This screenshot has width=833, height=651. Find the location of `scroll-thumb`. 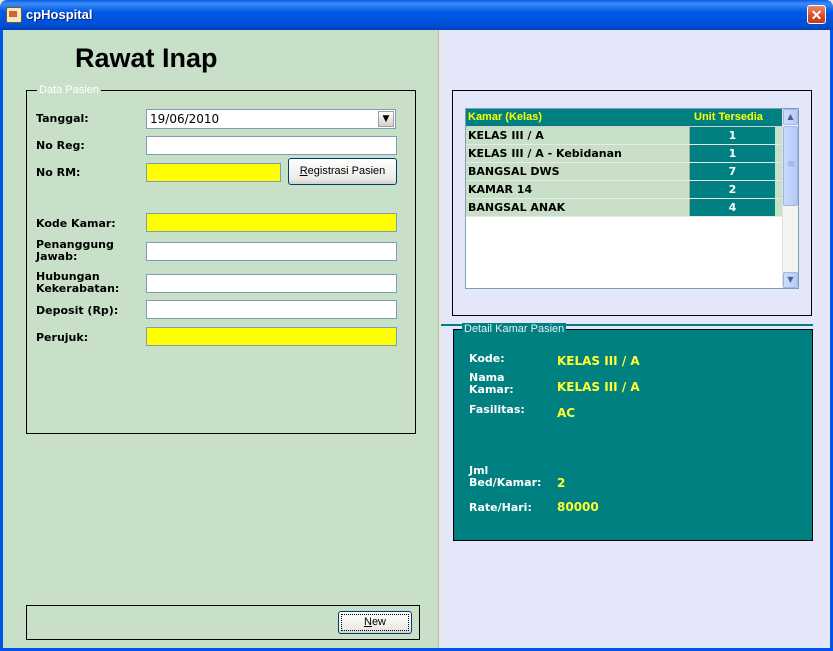

scroll-thumb is located at coordinates (790, 166).